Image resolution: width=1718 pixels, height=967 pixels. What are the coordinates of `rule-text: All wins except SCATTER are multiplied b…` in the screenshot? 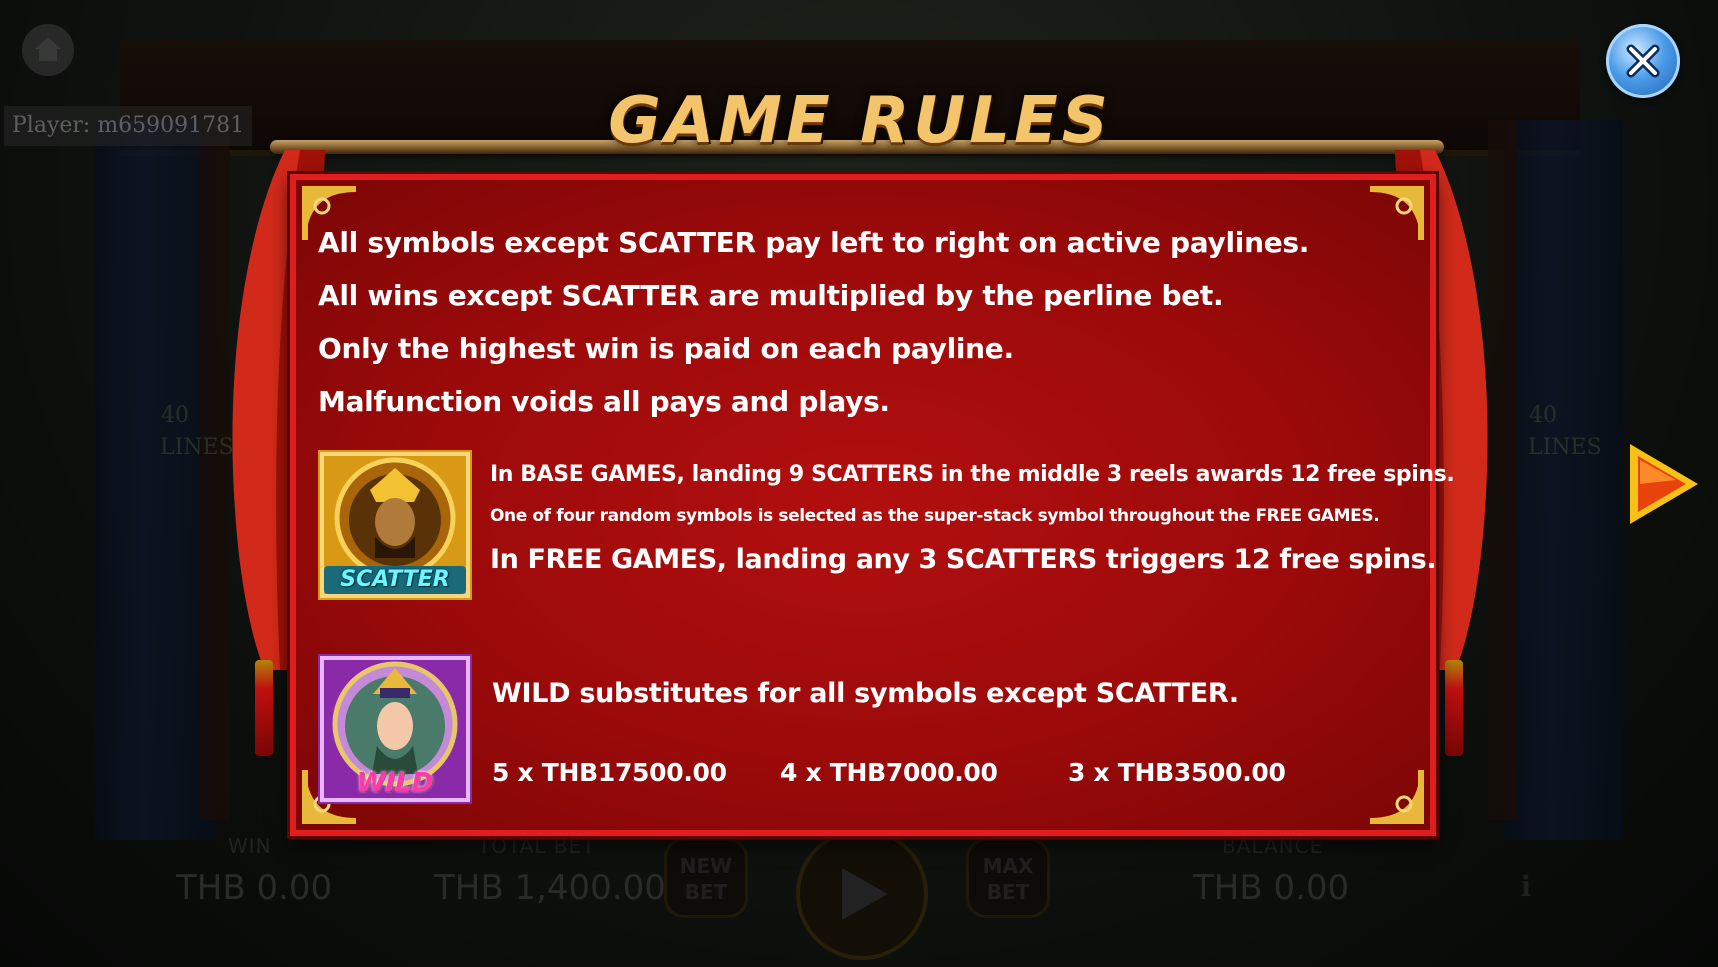 It's located at (771, 295).